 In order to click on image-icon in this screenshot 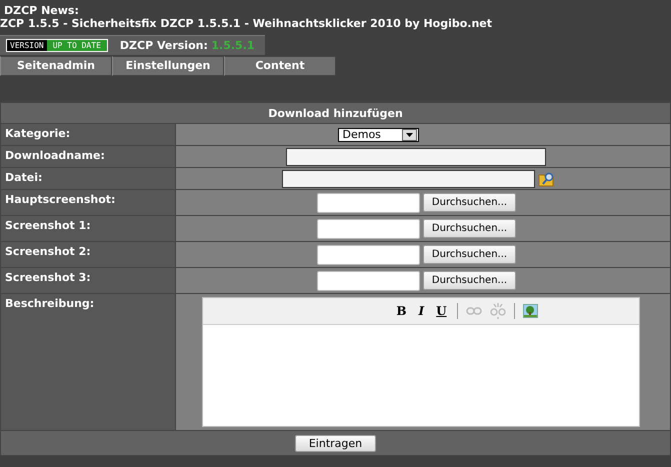, I will do `click(530, 311)`.